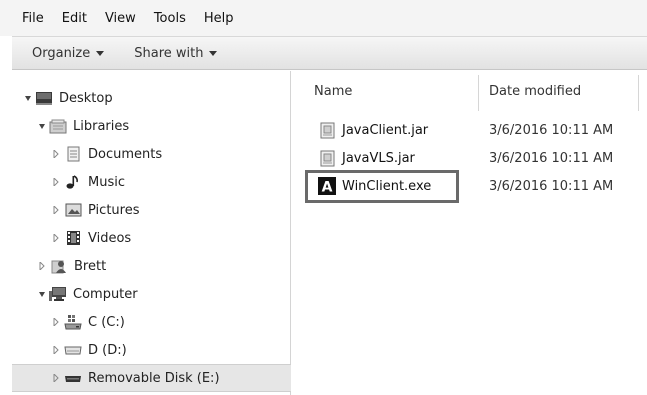  Describe the element at coordinates (58, 294) in the screenshot. I see `computer-icon` at that location.